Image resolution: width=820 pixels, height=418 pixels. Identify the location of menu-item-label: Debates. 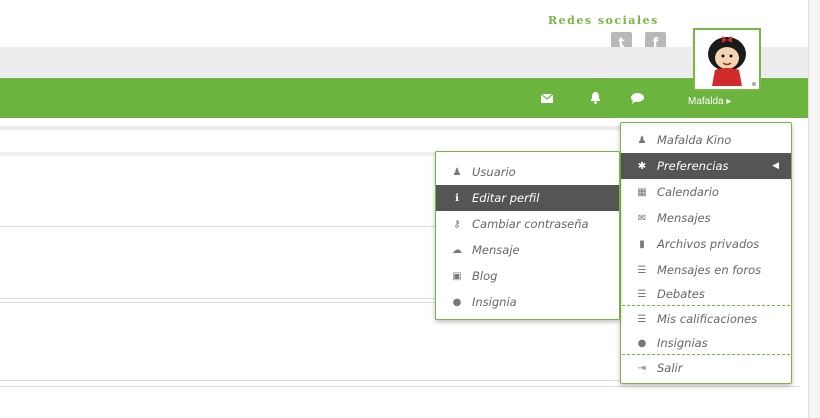
(681, 294).